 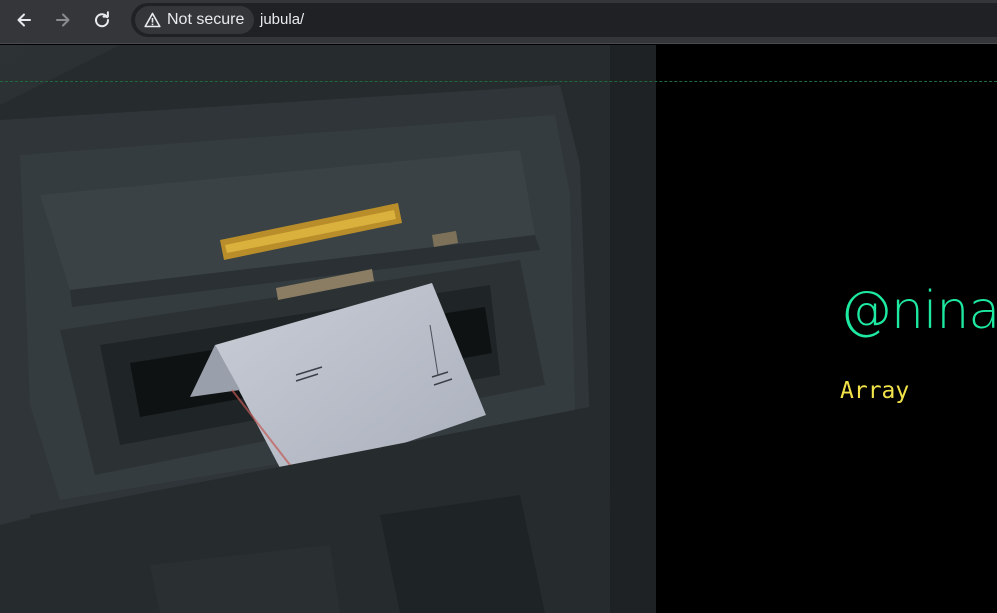 What do you see at coordinates (875, 391) in the screenshot?
I see `profile-subtitle: Array` at bounding box center [875, 391].